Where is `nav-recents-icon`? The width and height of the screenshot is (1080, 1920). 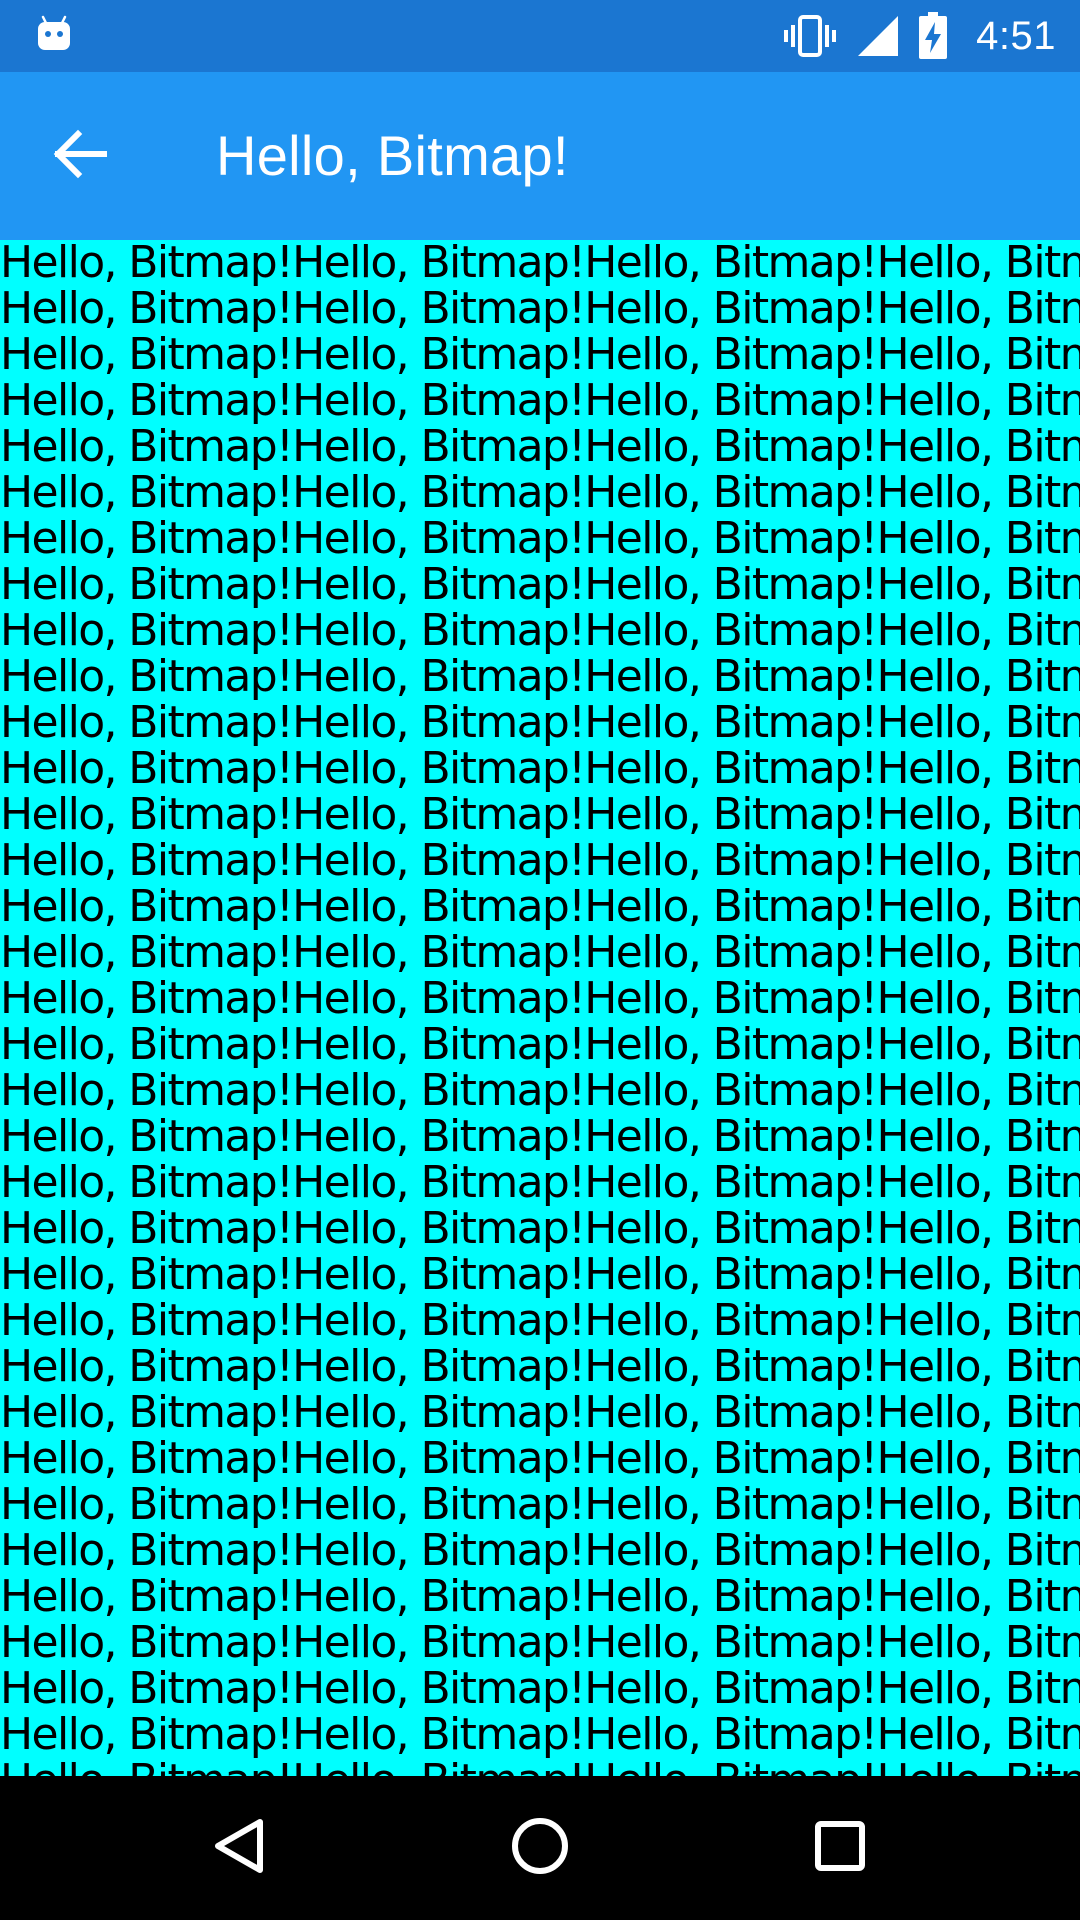
nav-recents-icon is located at coordinates (840, 1848).